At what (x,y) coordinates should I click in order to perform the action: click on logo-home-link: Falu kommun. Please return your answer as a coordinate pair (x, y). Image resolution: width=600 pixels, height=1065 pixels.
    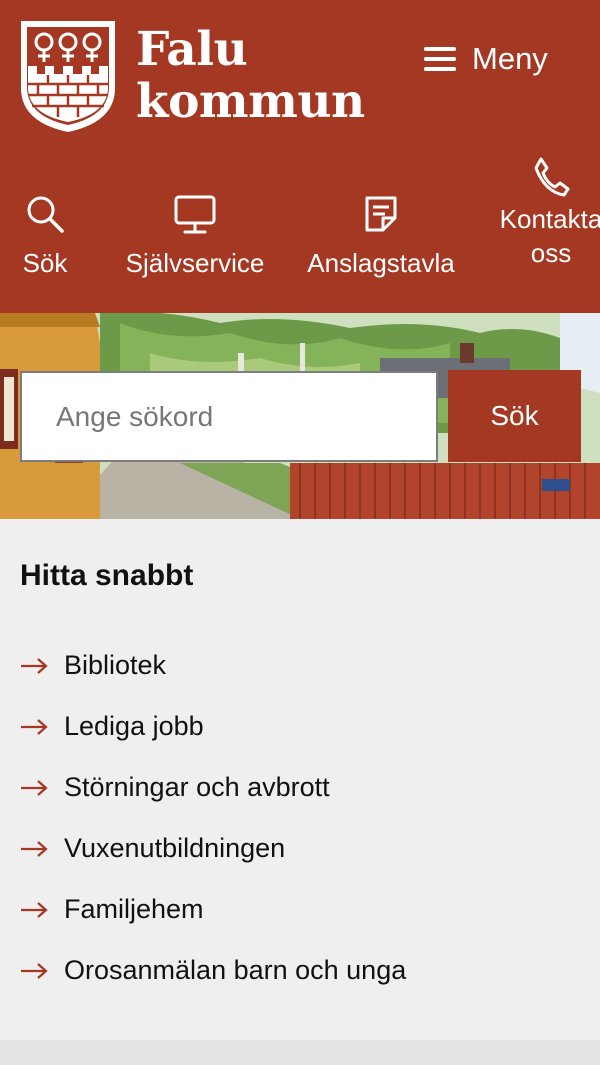
    Looking at the image, I should click on (198, 78).